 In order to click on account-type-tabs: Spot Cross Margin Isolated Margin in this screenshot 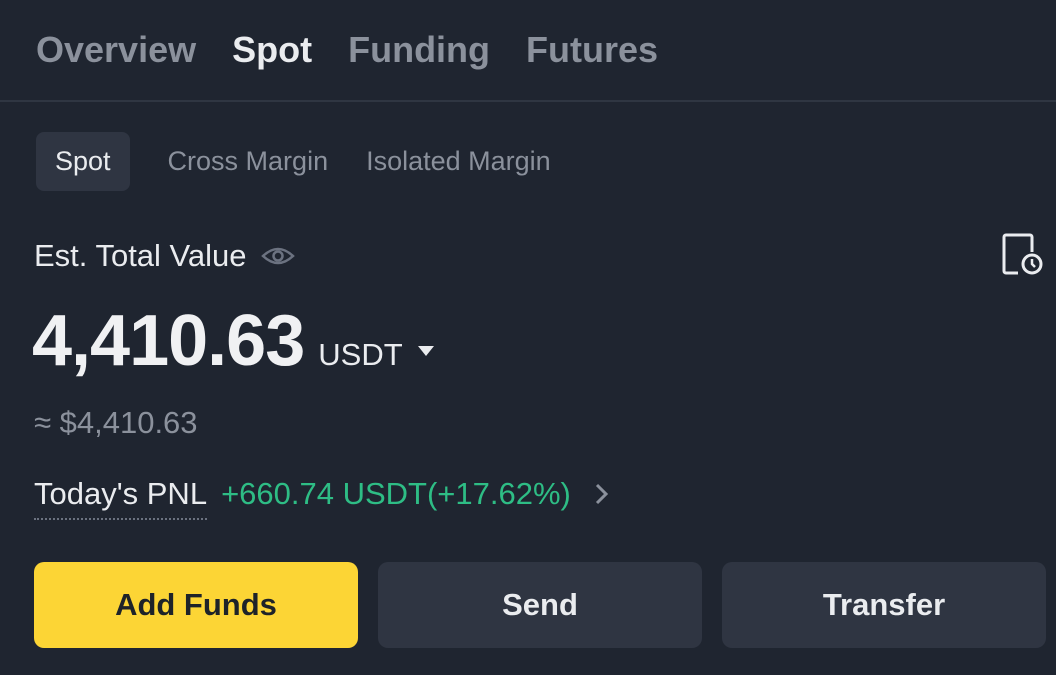, I will do `click(312, 161)`.